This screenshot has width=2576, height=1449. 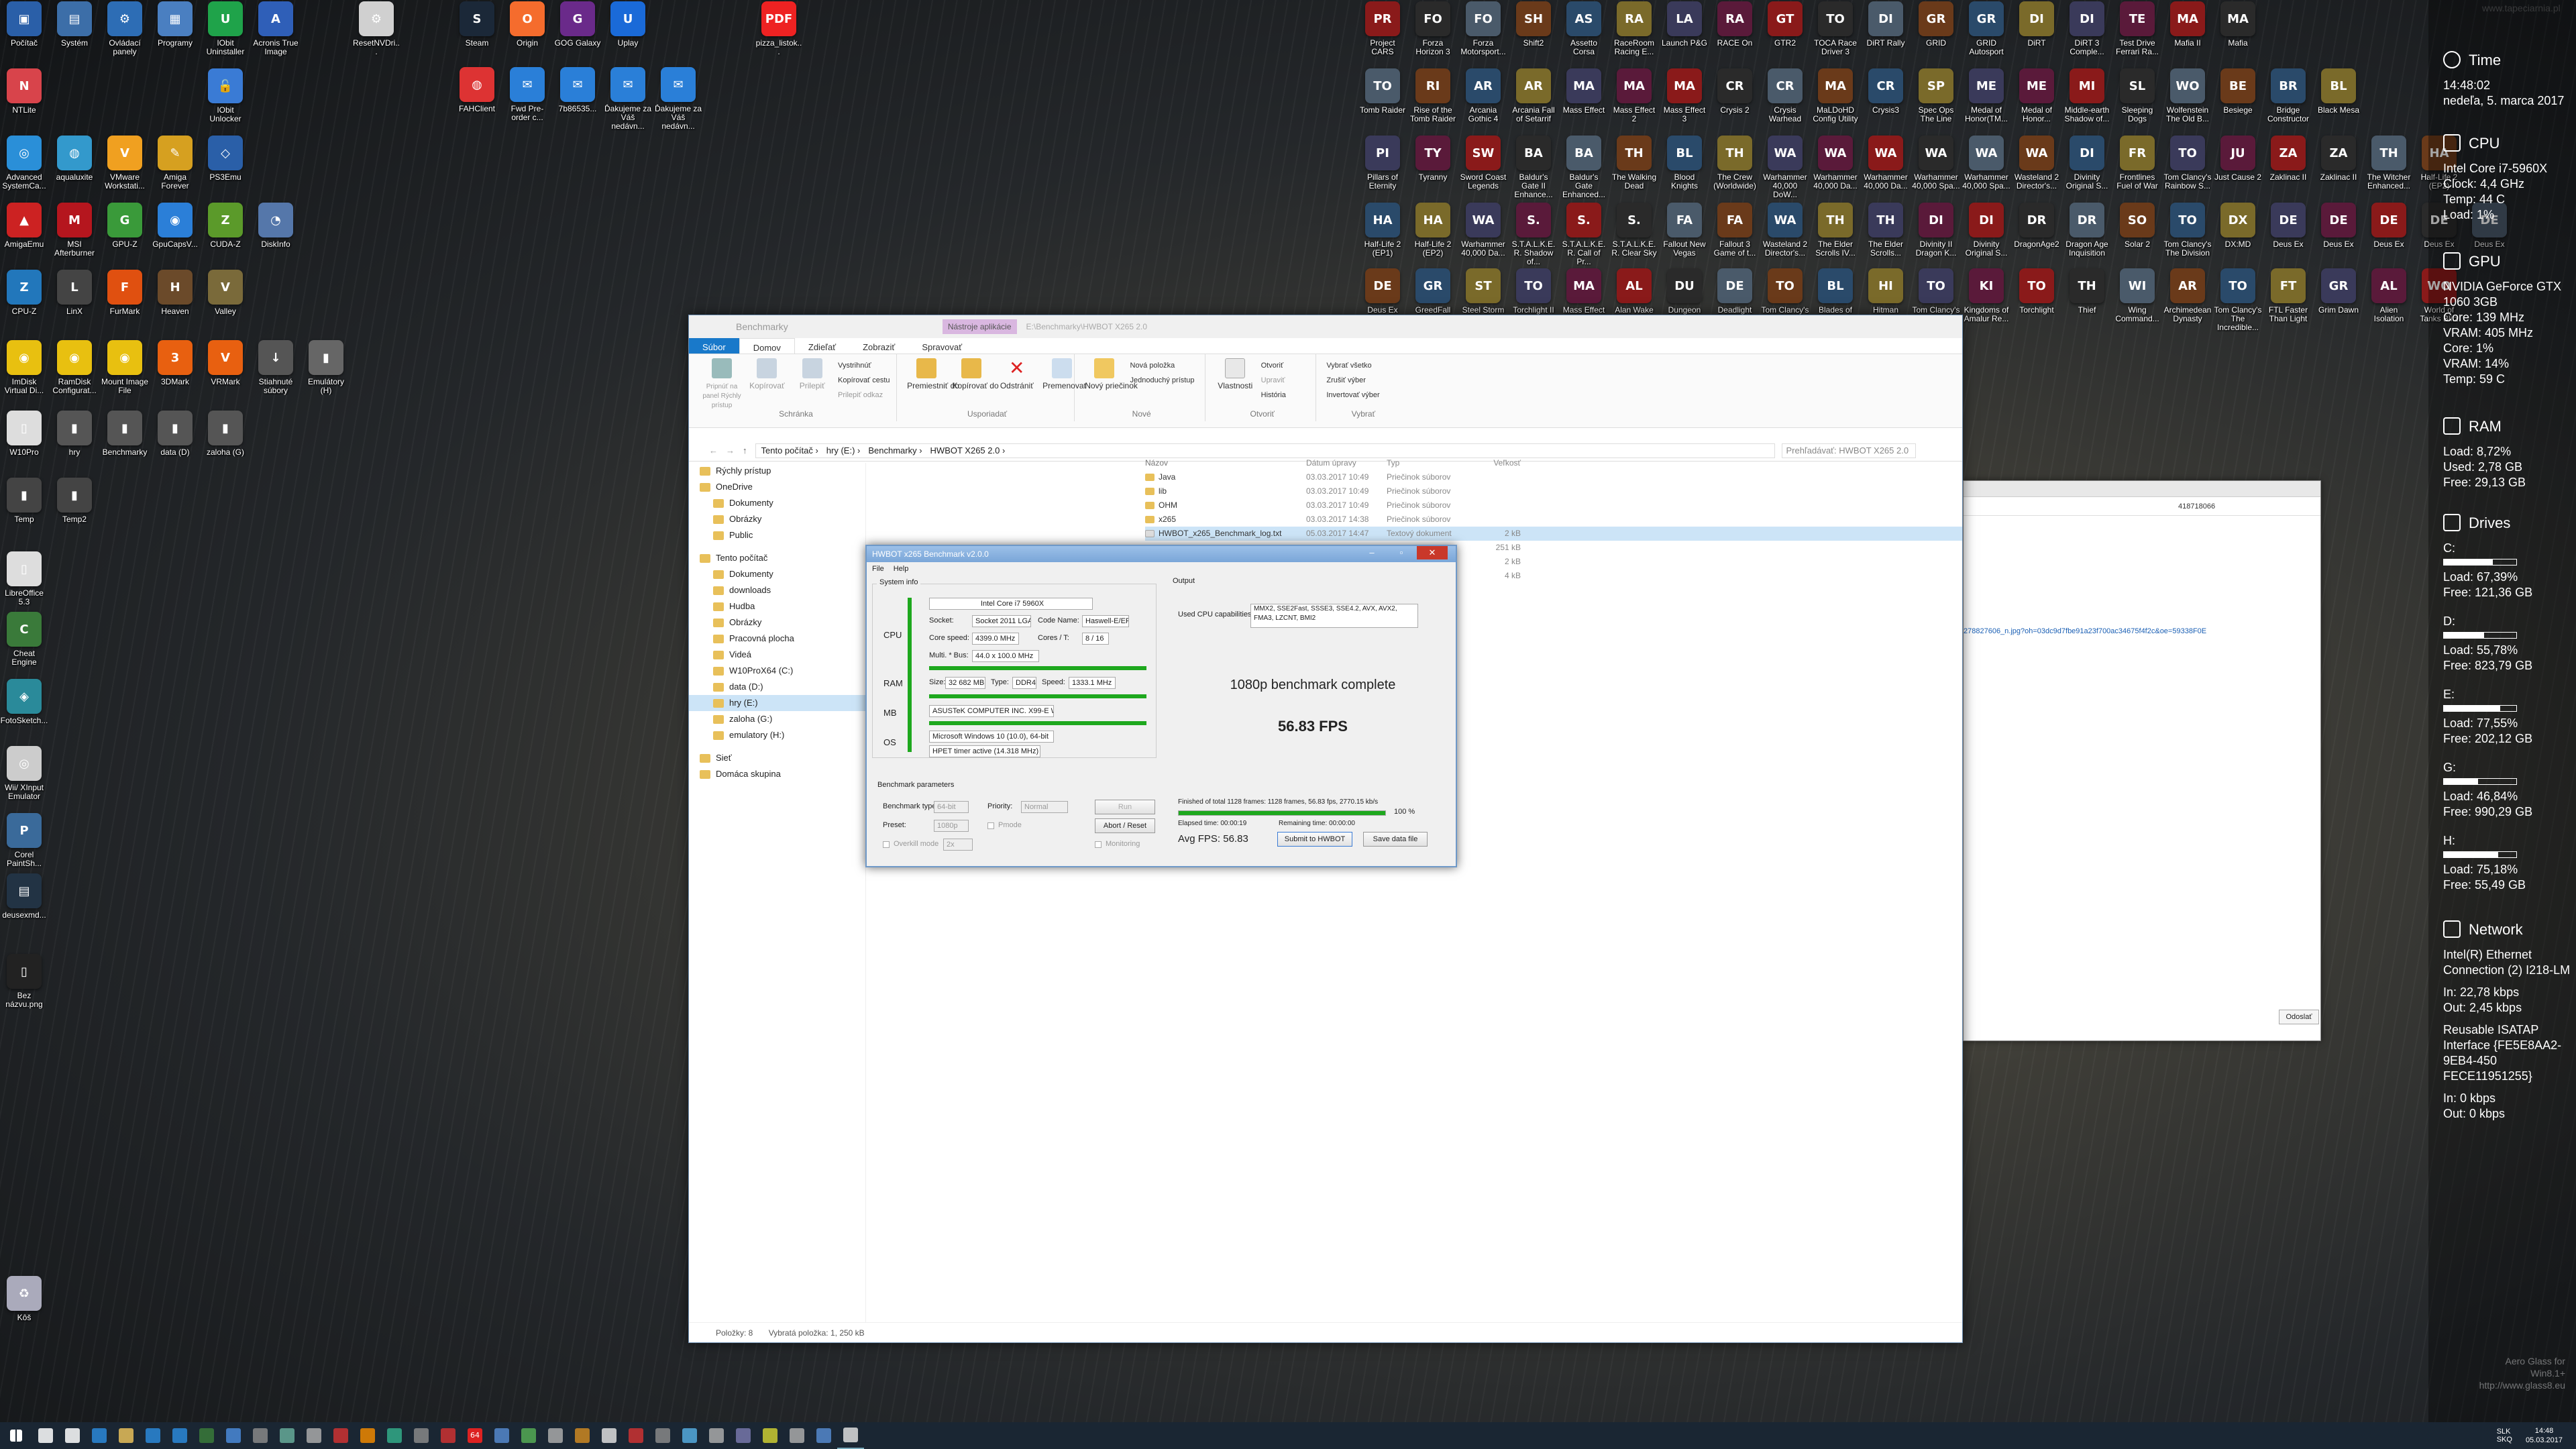 I want to click on desktop-game-icon: AR Arcania Fall of Setarrif, so click(x=1533, y=99).